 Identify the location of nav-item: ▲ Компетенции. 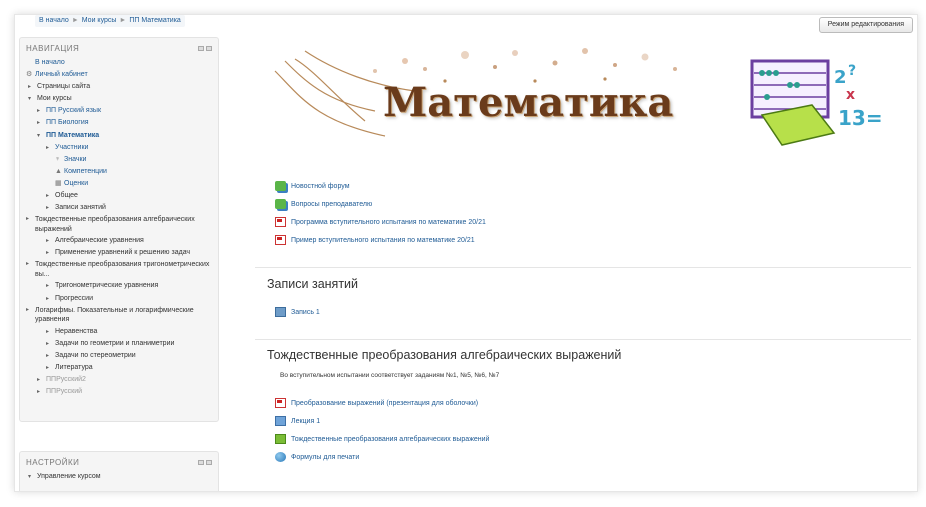
(119, 172).